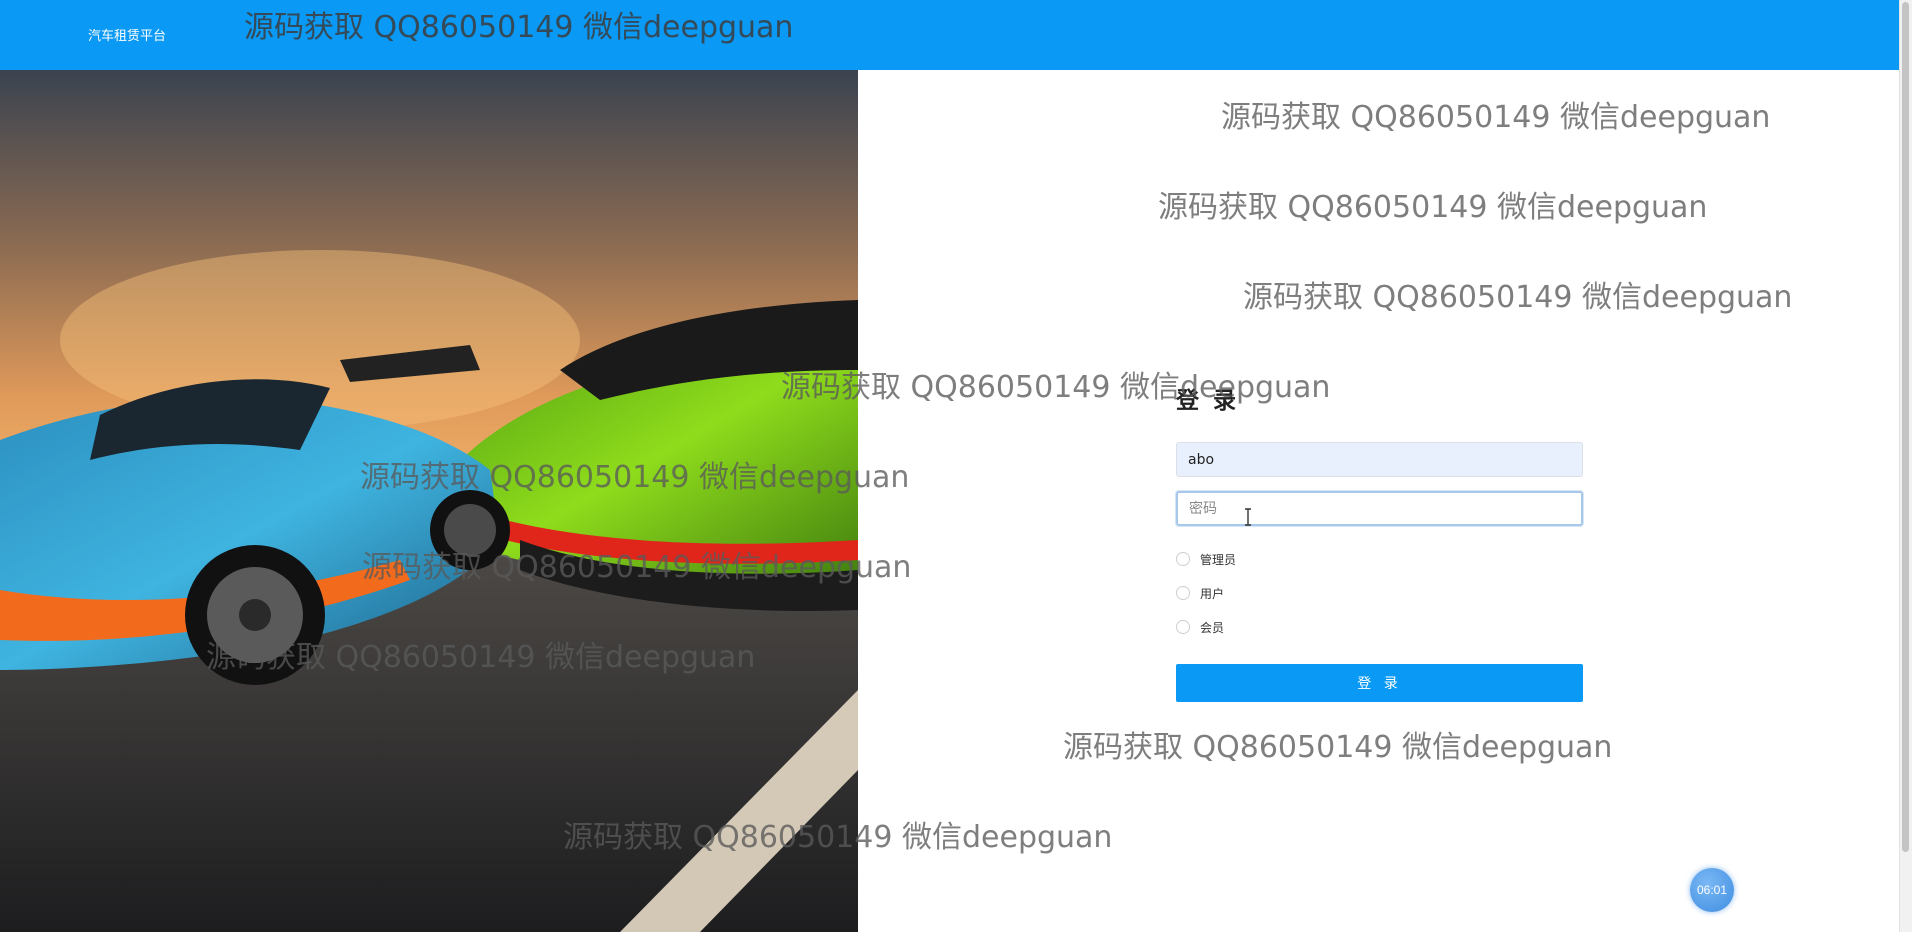 Image resolution: width=1912 pixels, height=932 pixels. Describe the element at coordinates (1212, 593) in the screenshot. I see `role-label: 用户` at that location.